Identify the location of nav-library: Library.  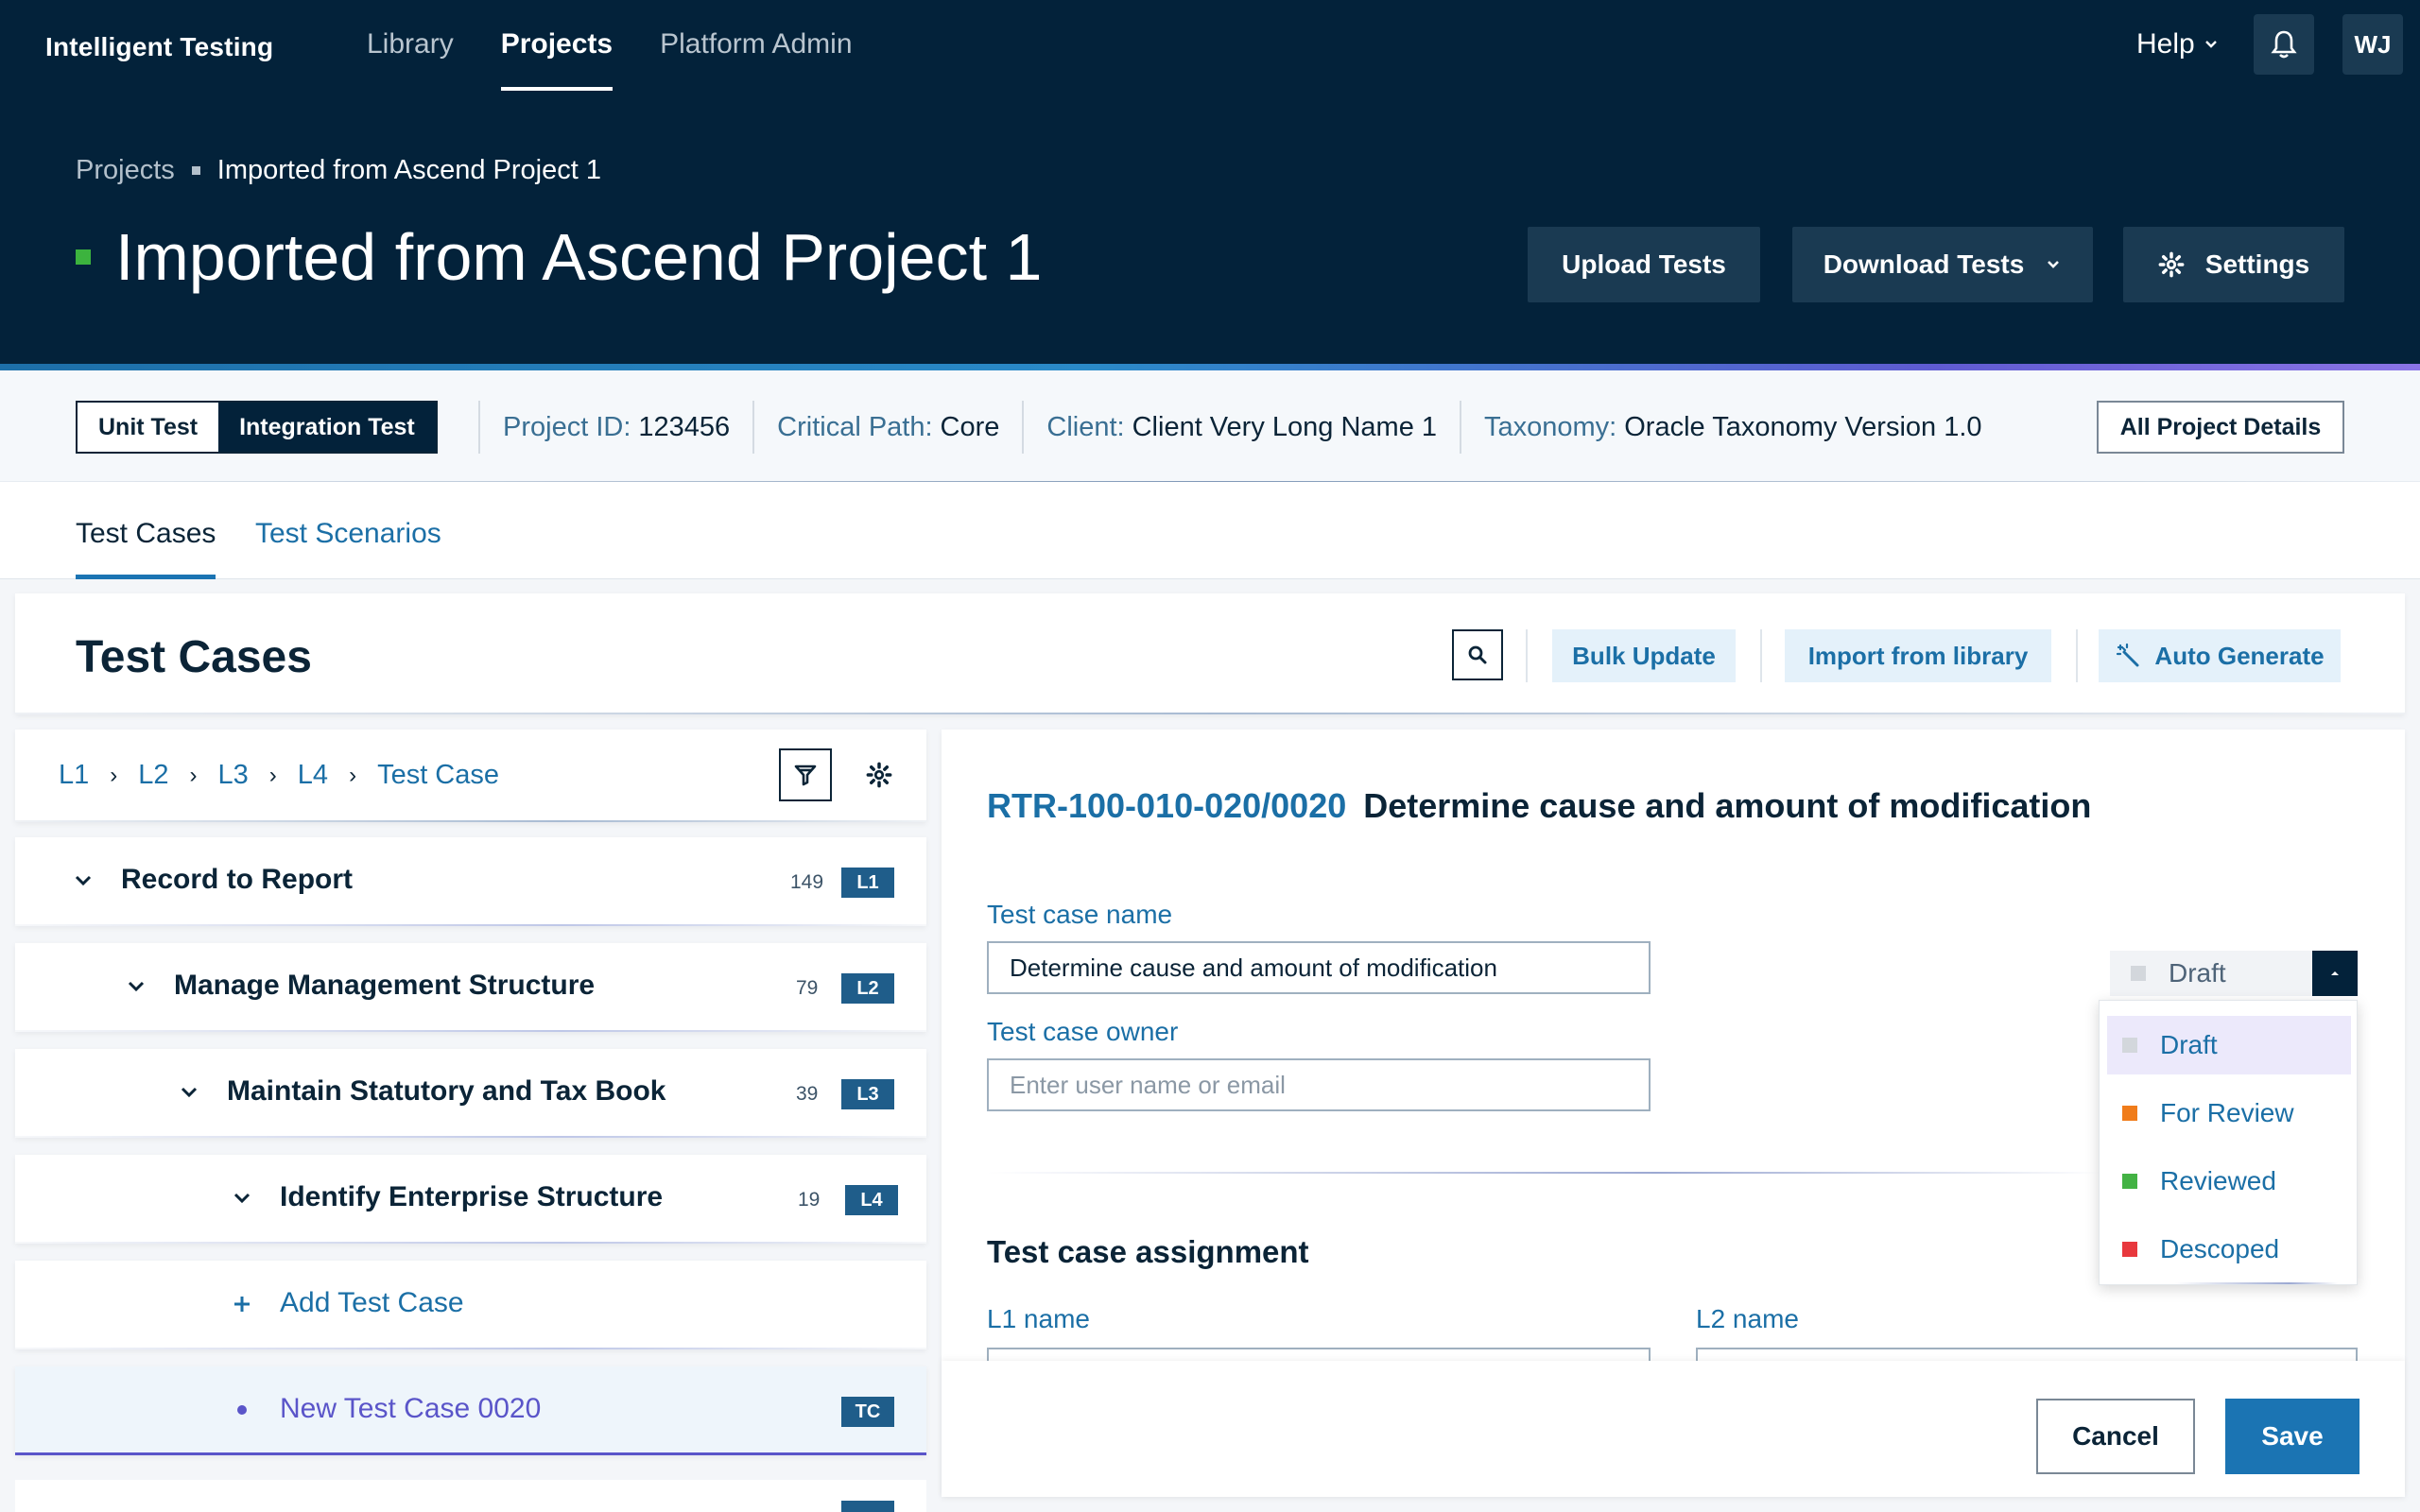
(410, 59).